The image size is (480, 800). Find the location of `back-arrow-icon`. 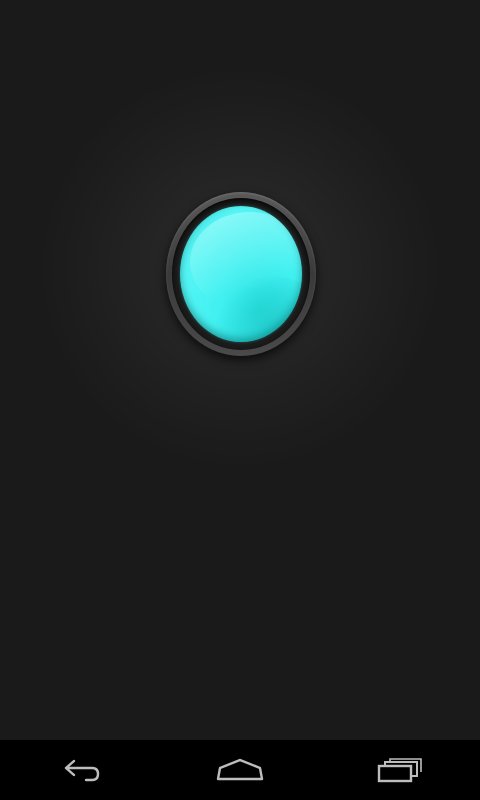

back-arrow-icon is located at coordinates (82, 770).